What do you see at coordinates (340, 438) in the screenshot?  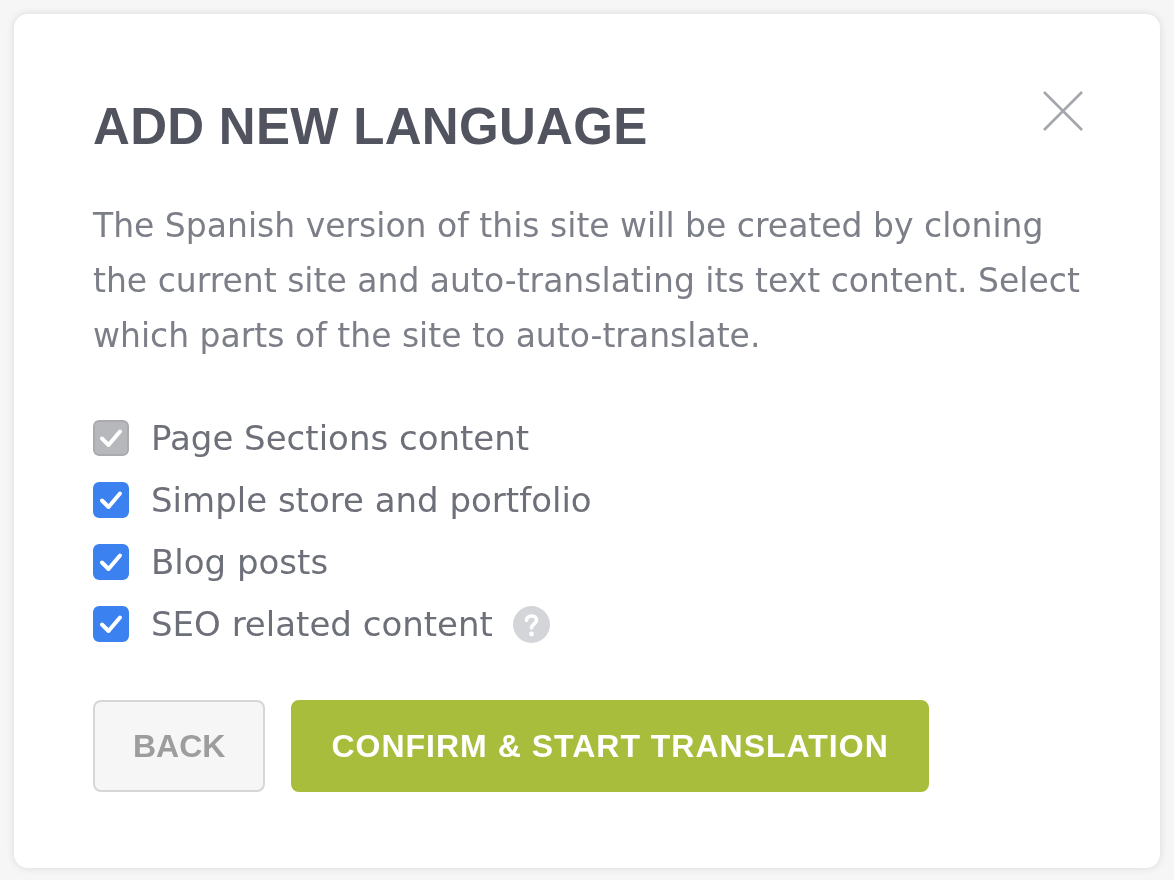 I see `option-label: Page Sections content` at bounding box center [340, 438].